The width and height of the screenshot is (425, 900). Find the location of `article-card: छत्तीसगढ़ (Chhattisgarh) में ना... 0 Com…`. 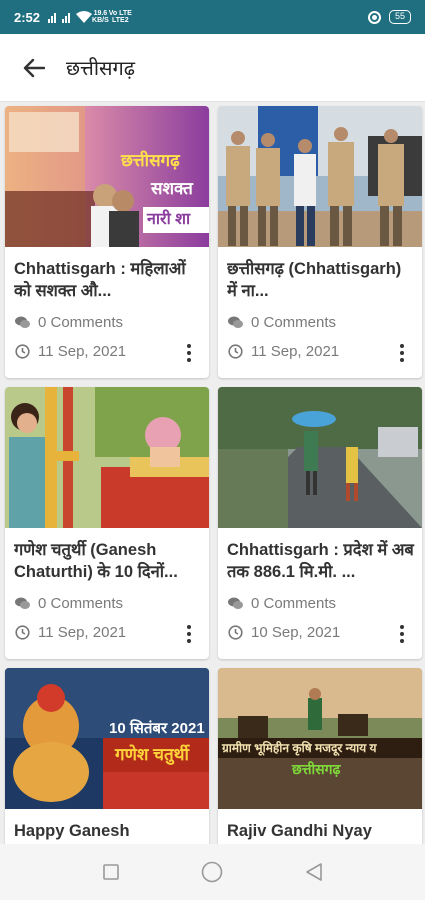

article-card: छत्तीसगढ़ (Chhattisgarh) में ना... 0 Com… is located at coordinates (320, 242).